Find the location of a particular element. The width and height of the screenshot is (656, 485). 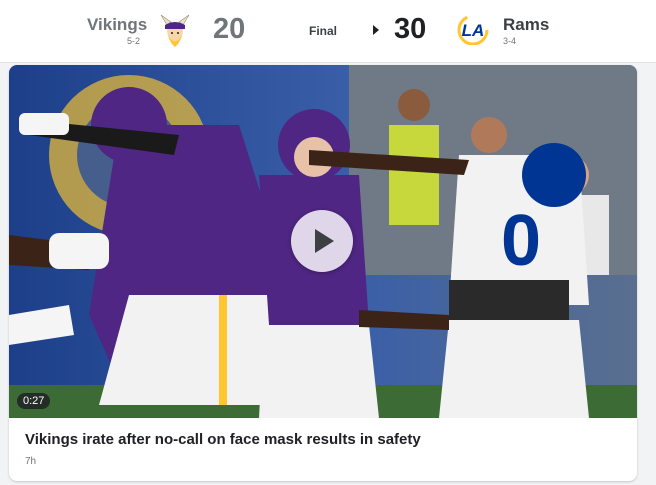

svg-text: LA is located at coordinates (473, 30).